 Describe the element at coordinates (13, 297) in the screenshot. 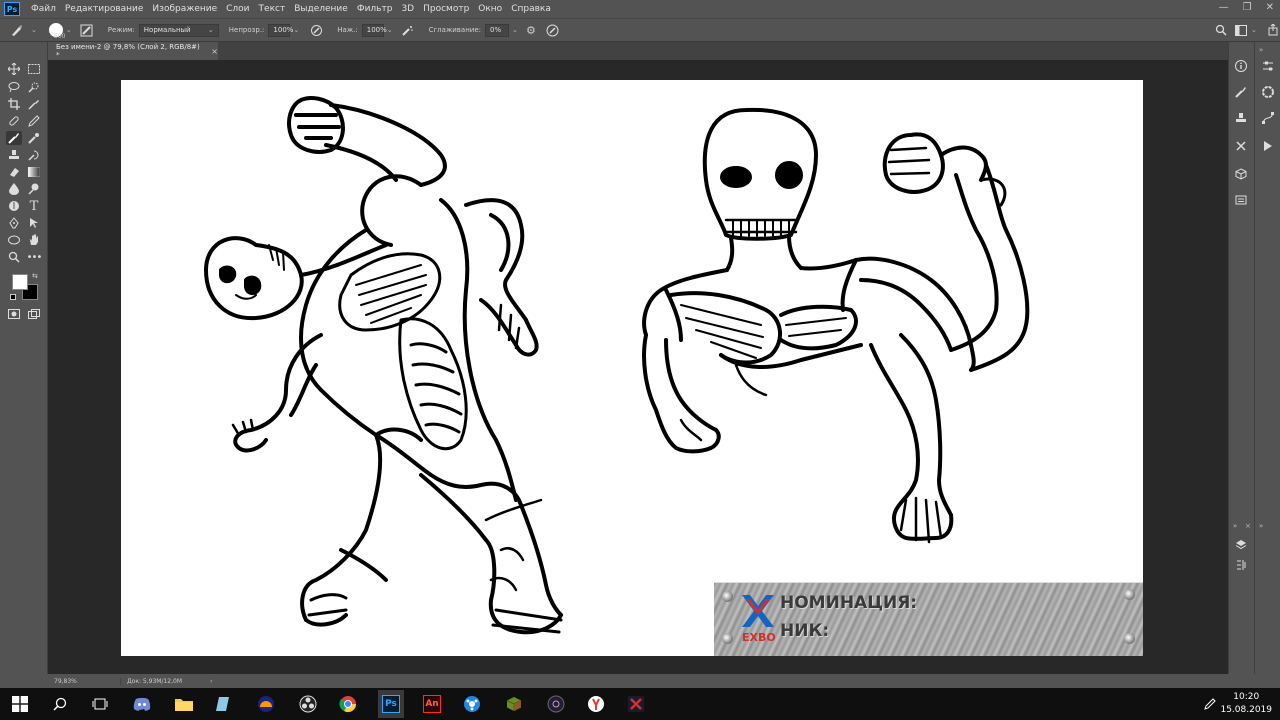

I see `default-colors-icon` at that location.